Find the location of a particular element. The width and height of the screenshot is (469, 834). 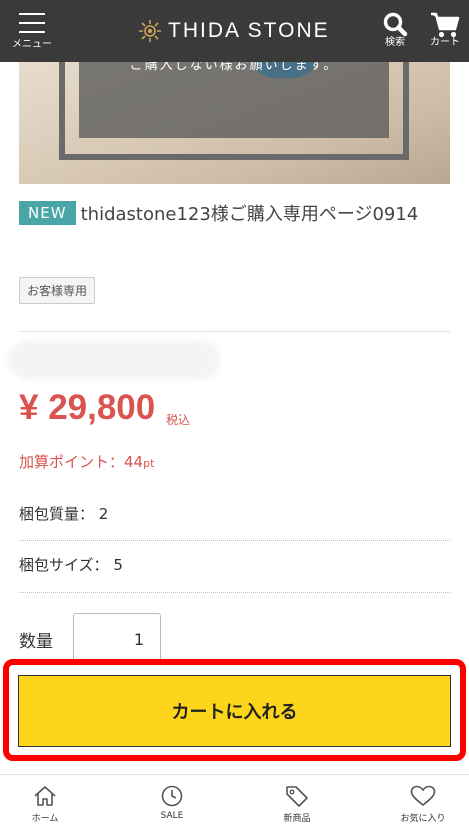

home-icon is located at coordinates (45, 796).